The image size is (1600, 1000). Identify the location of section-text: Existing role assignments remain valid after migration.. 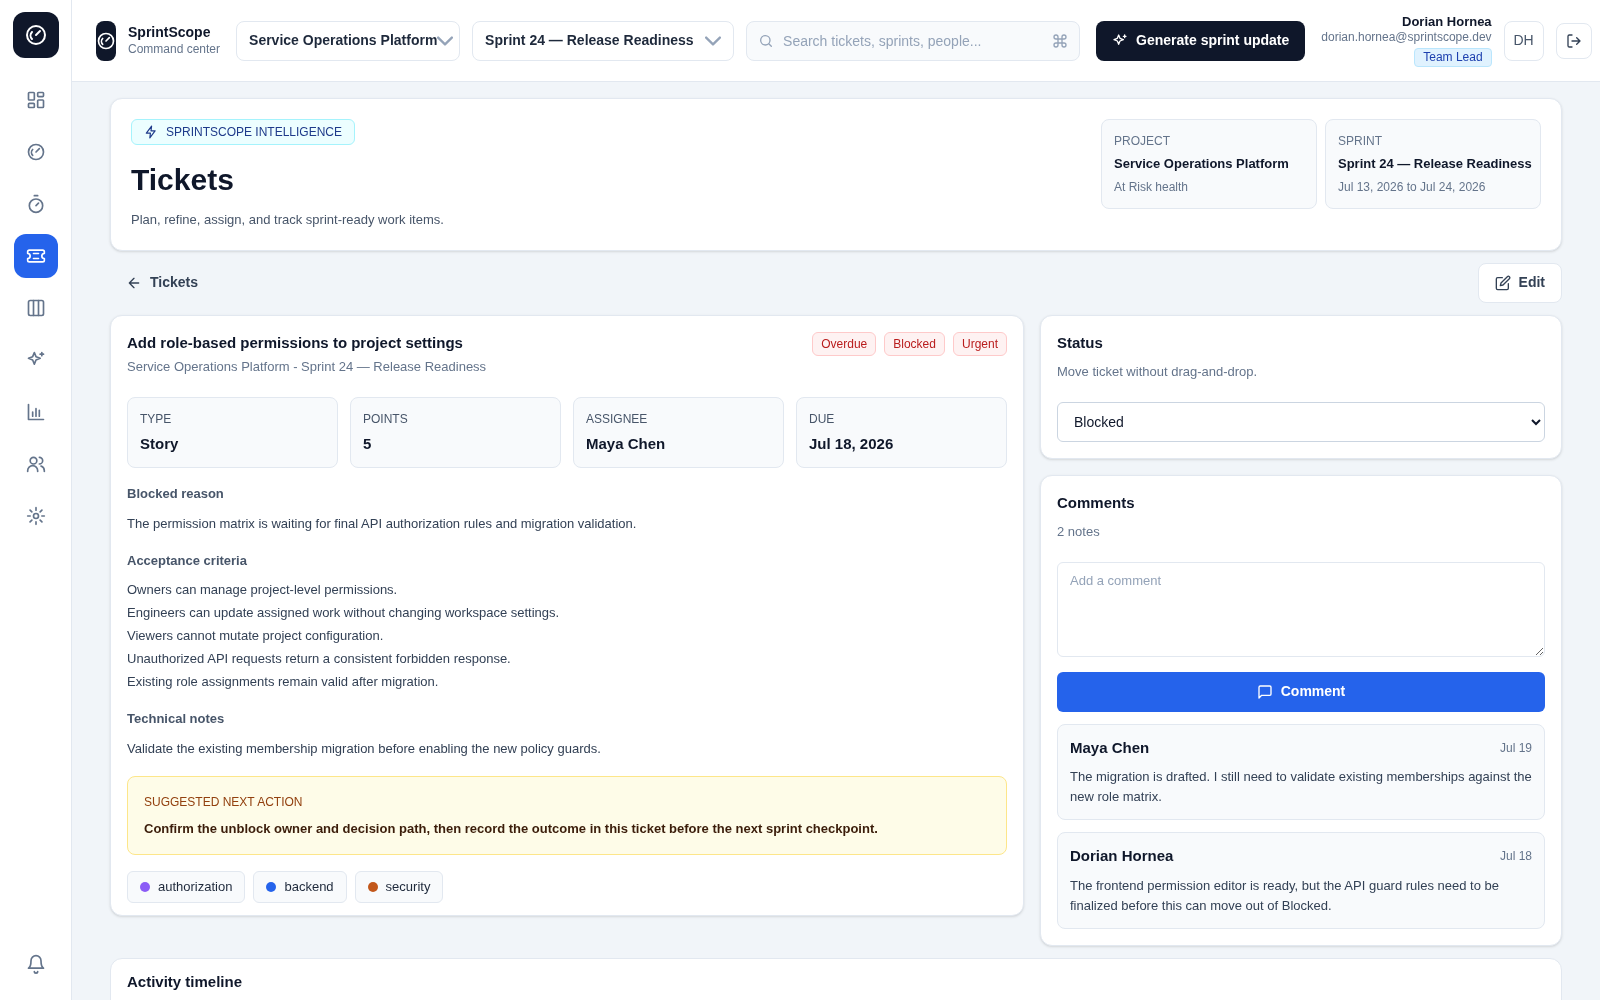
(283, 682).